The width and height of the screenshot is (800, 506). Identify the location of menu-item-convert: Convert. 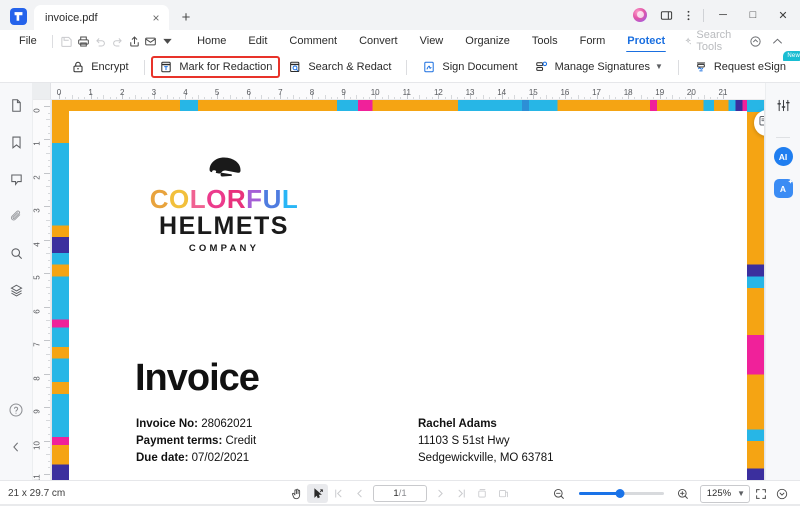
(378, 41).